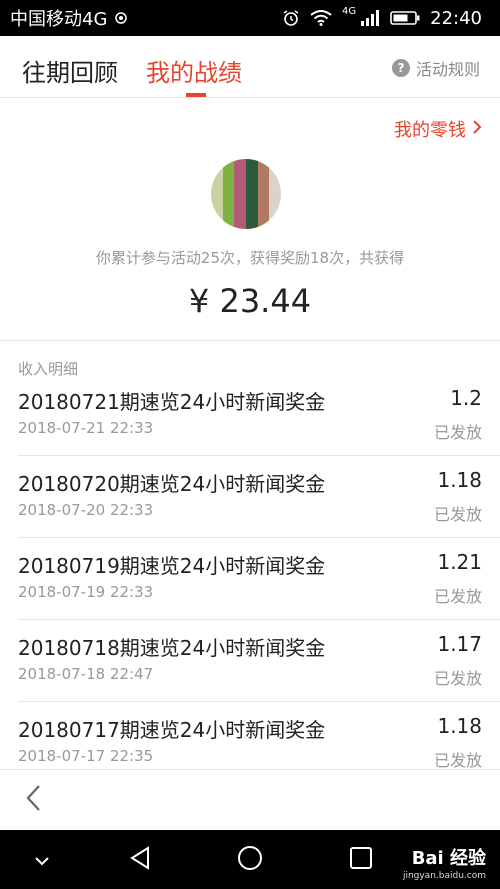  I want to click on square-recents-icon, so click(361, 860).